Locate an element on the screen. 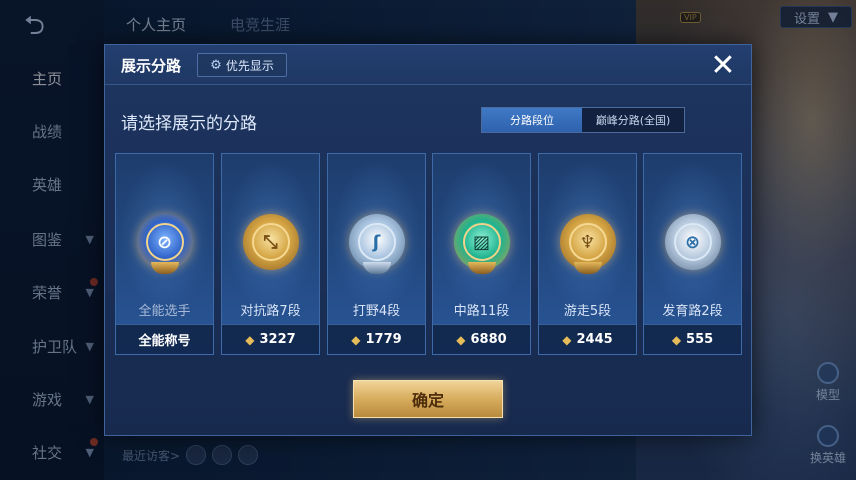 The height and width of the screenshot is (480, 856). card-lane-name: 打野4段 is located at coordinates (376, 311).